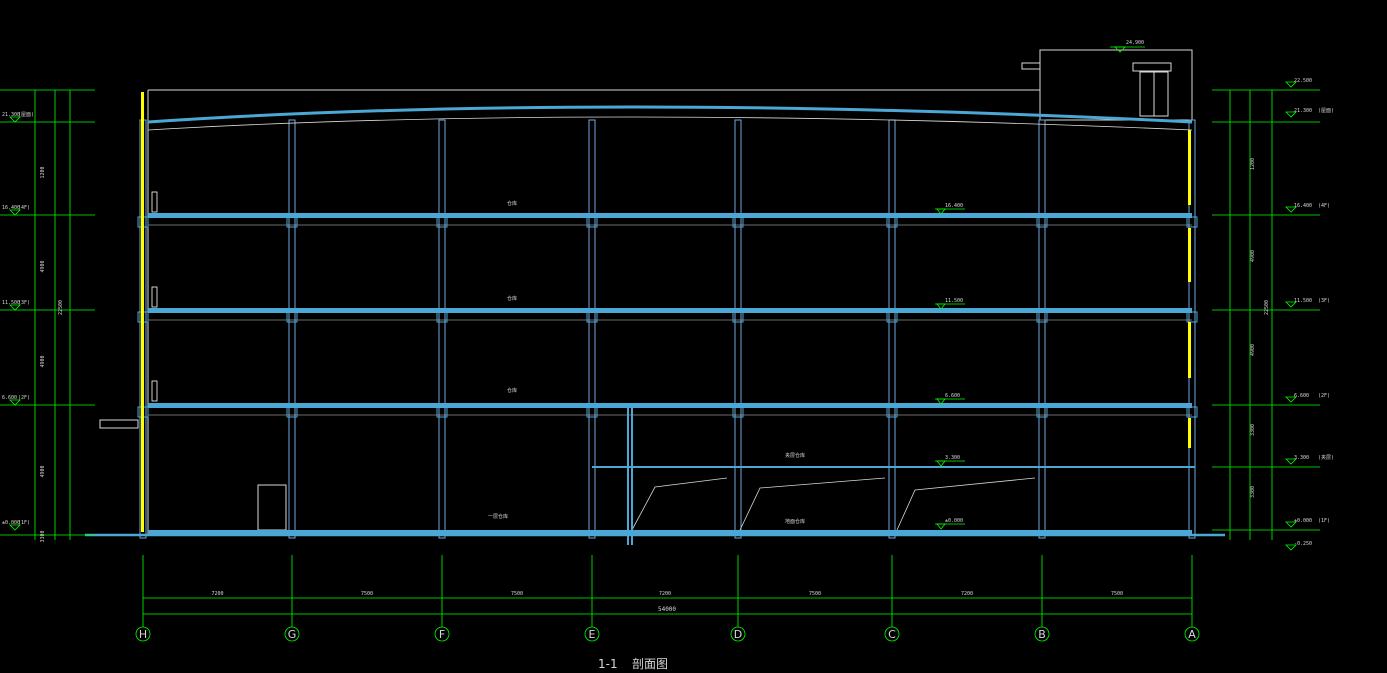 This screenshot has height=673, width=1387. What do you see at coordinates (498, 516) in the screenshot?
I see `room-label-3: 一层仓库` at bounding box center [498, 516].